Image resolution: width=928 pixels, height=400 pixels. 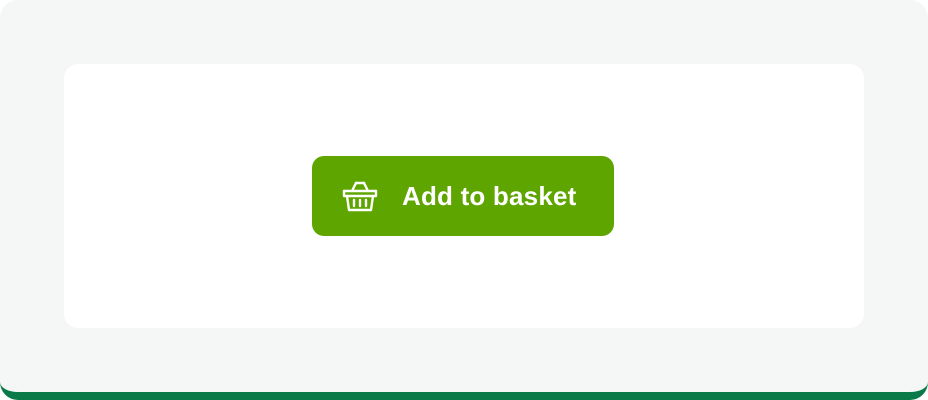 I want to click on add-to-basket-button: Add to basket, so click(x=463, y=196).